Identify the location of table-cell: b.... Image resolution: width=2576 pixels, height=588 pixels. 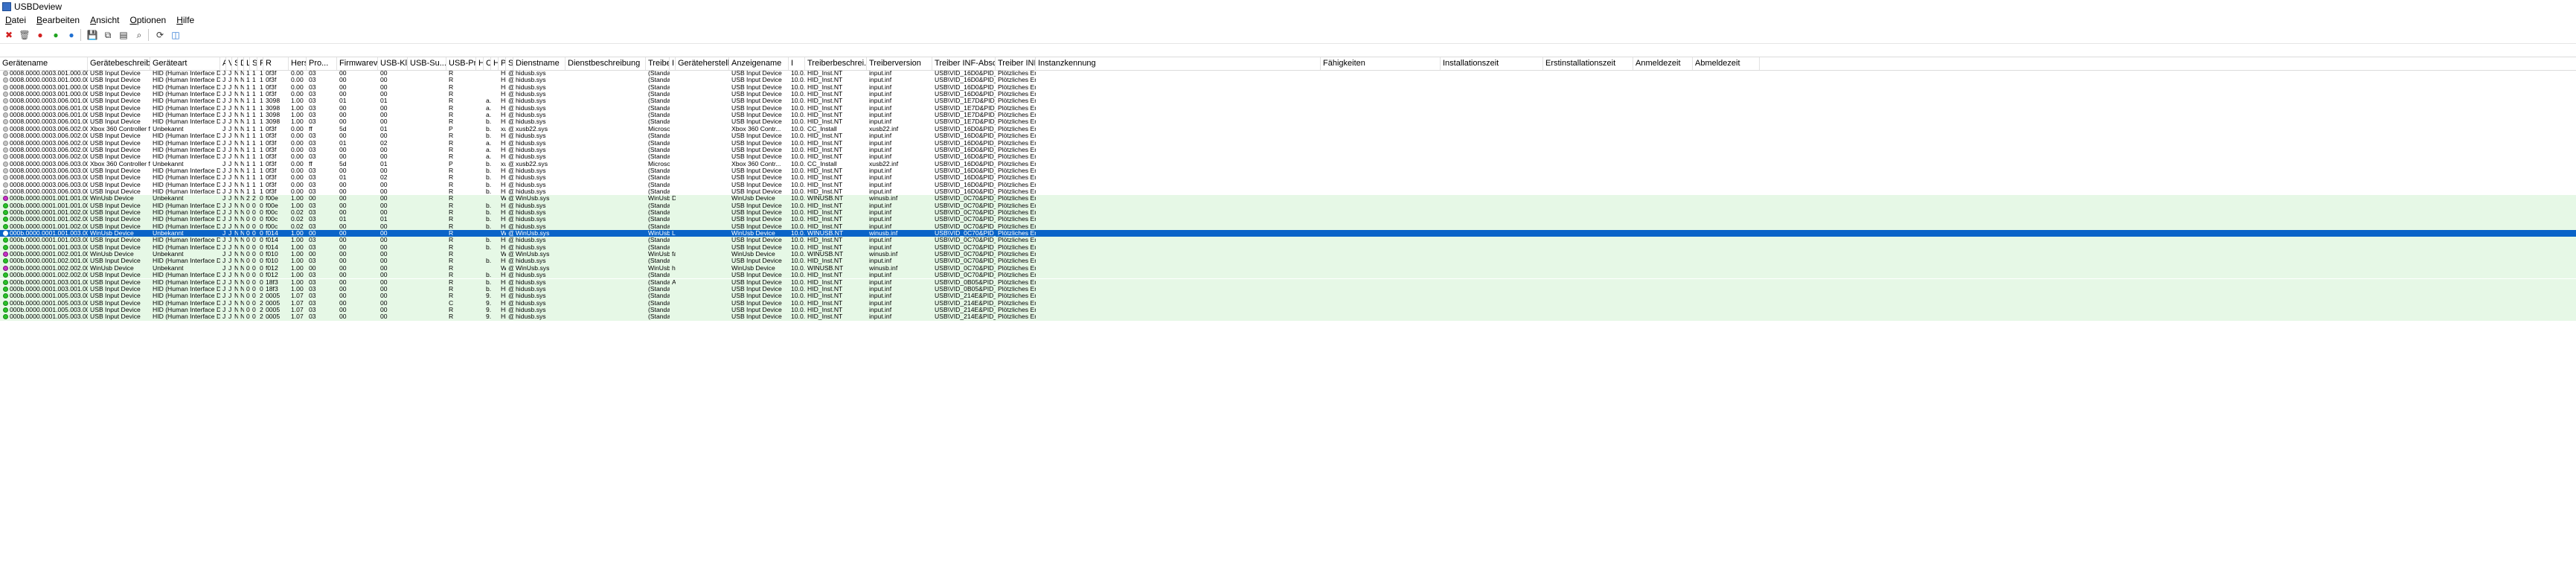
(488, 247).